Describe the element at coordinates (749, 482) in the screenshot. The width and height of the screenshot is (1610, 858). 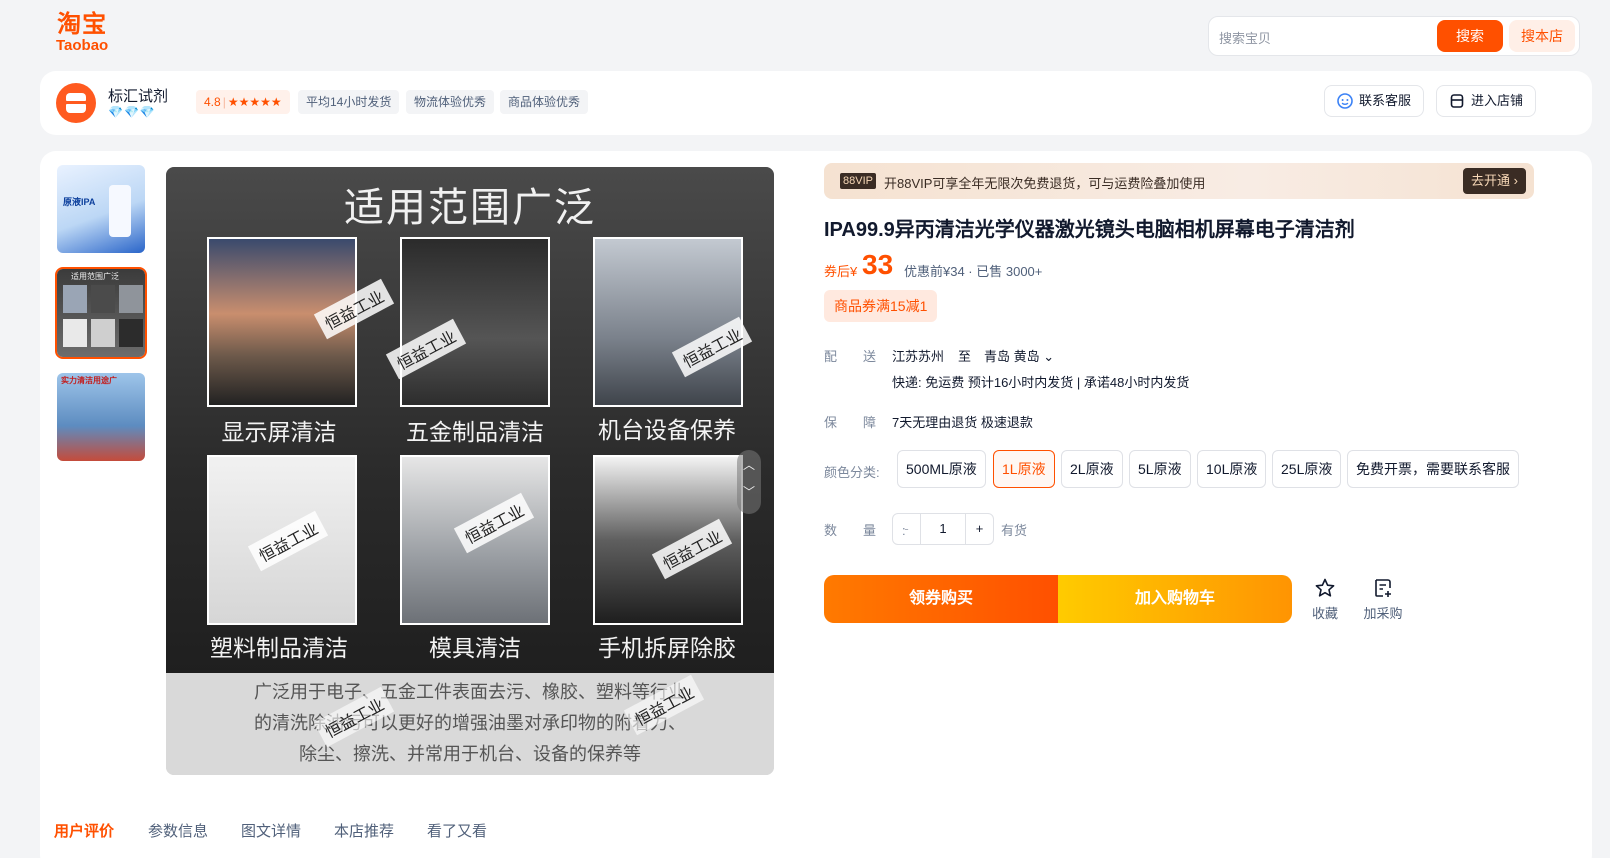
I see `image-scroll-control: ︿ ﹀` at that location.